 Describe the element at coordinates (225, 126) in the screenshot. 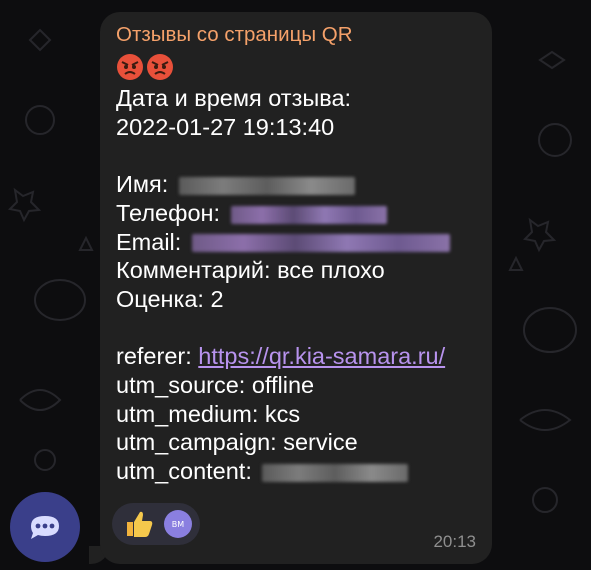

I see `datetime-value: 2022-01-27 19:13:40` at that location.